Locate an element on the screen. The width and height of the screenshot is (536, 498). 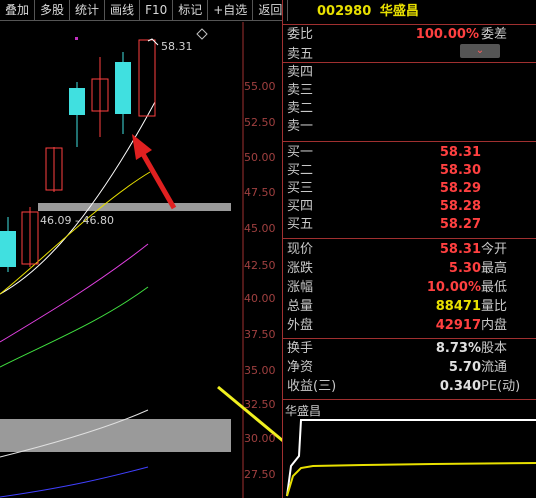
quote-row: 总量 88471 量比 is located at coordinates (397, 306).